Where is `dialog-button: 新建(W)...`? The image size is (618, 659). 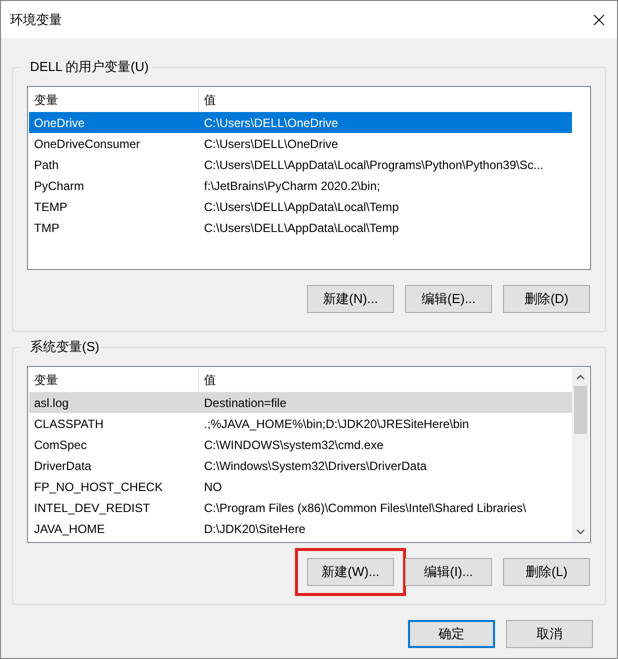 dialog-button: 新建(W)... is located at coordinates (350, 572).